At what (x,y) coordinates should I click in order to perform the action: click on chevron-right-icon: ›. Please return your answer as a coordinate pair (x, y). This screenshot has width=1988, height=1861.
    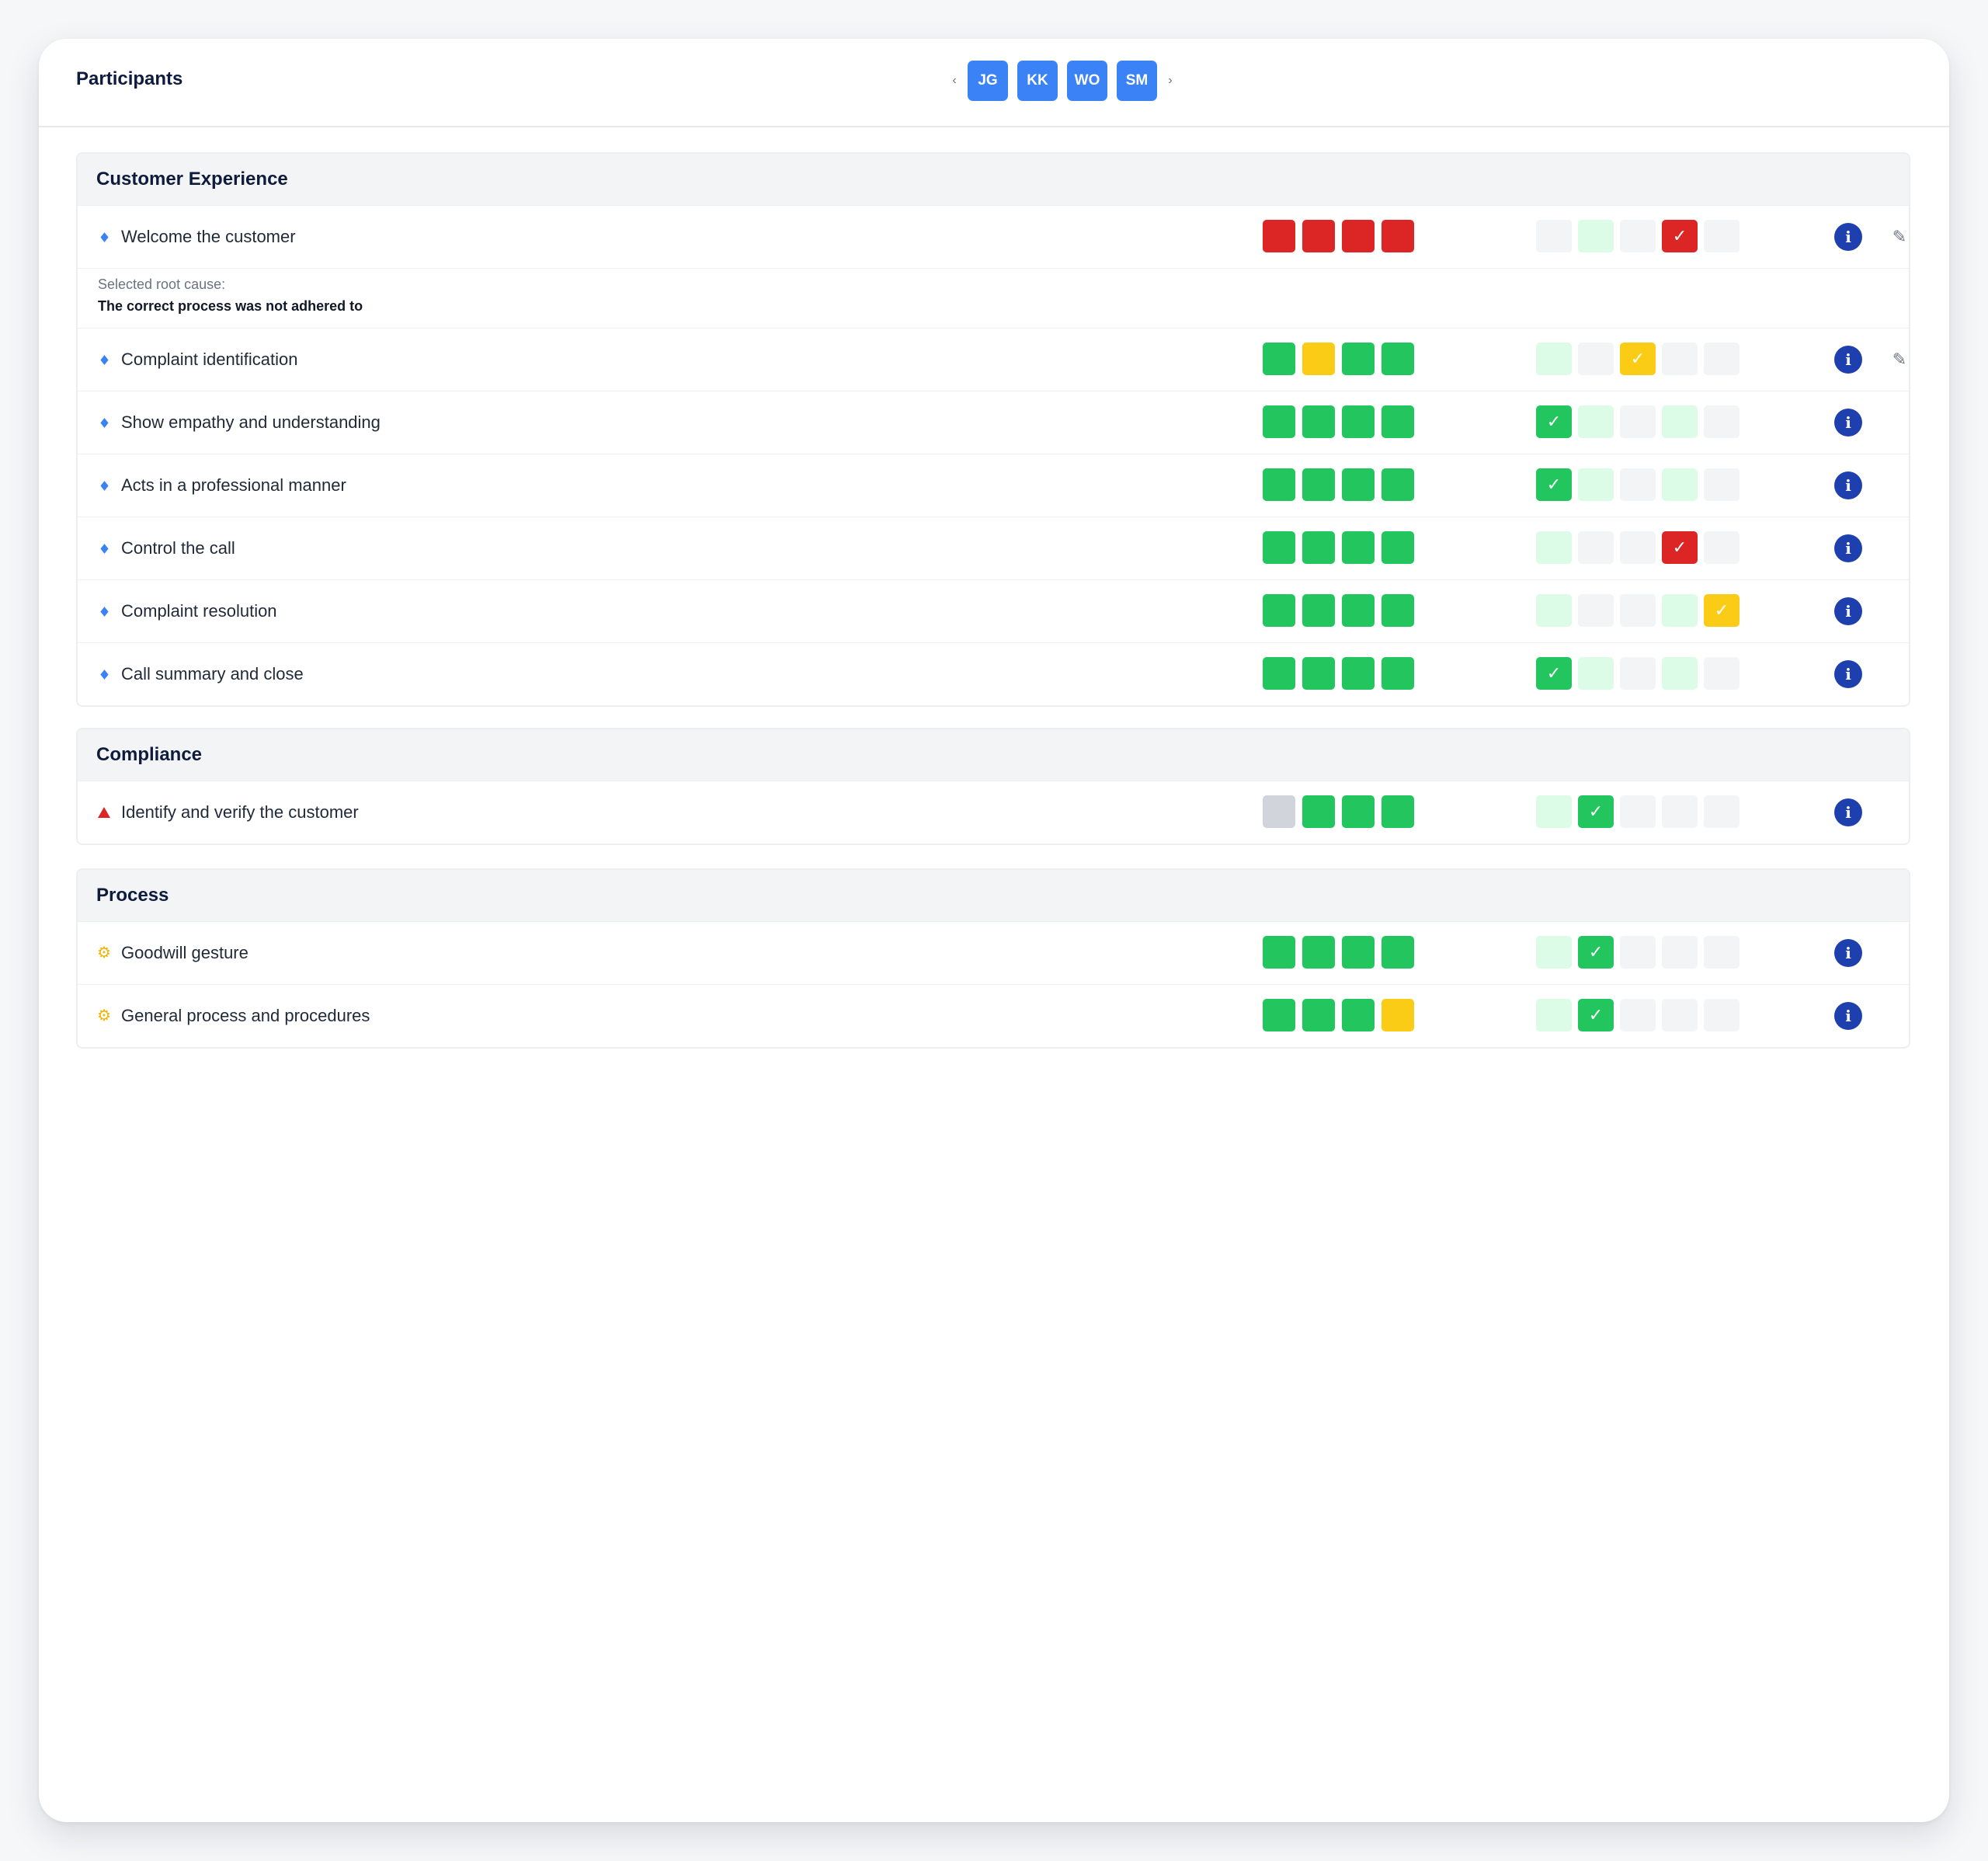
    Looking at the image, I should click on (1170, 81).